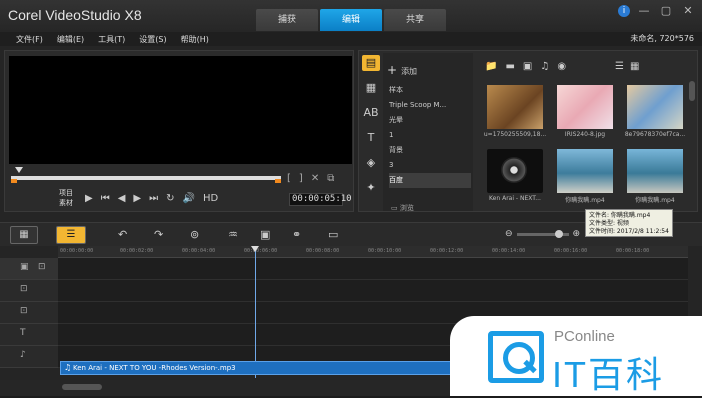 The width and height of the screenshot is (702, 398). What do you see at coordinates (333, 235) in the screenshot?
I see `subtitle-editor-icon: ▭` at bounding box center [333, 235].